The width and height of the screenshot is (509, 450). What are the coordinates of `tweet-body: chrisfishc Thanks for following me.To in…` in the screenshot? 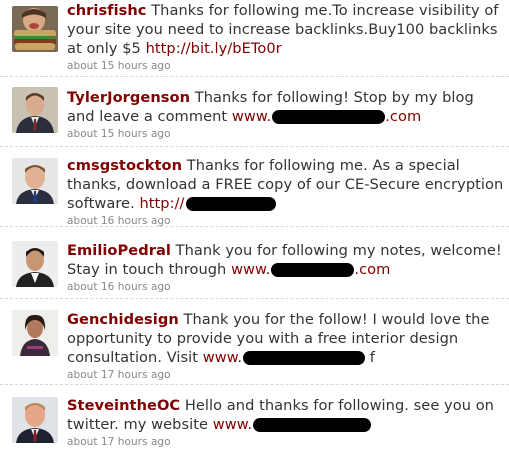 It's located at (286, 37).